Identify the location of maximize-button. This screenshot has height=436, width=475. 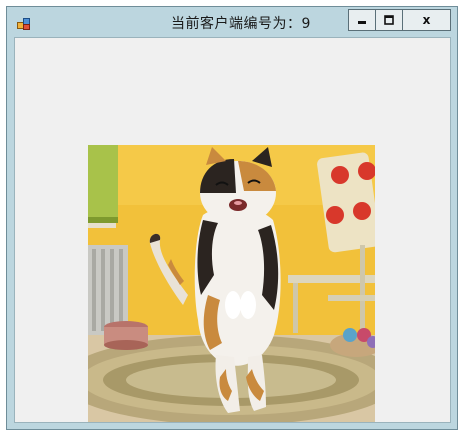
(389, 20).